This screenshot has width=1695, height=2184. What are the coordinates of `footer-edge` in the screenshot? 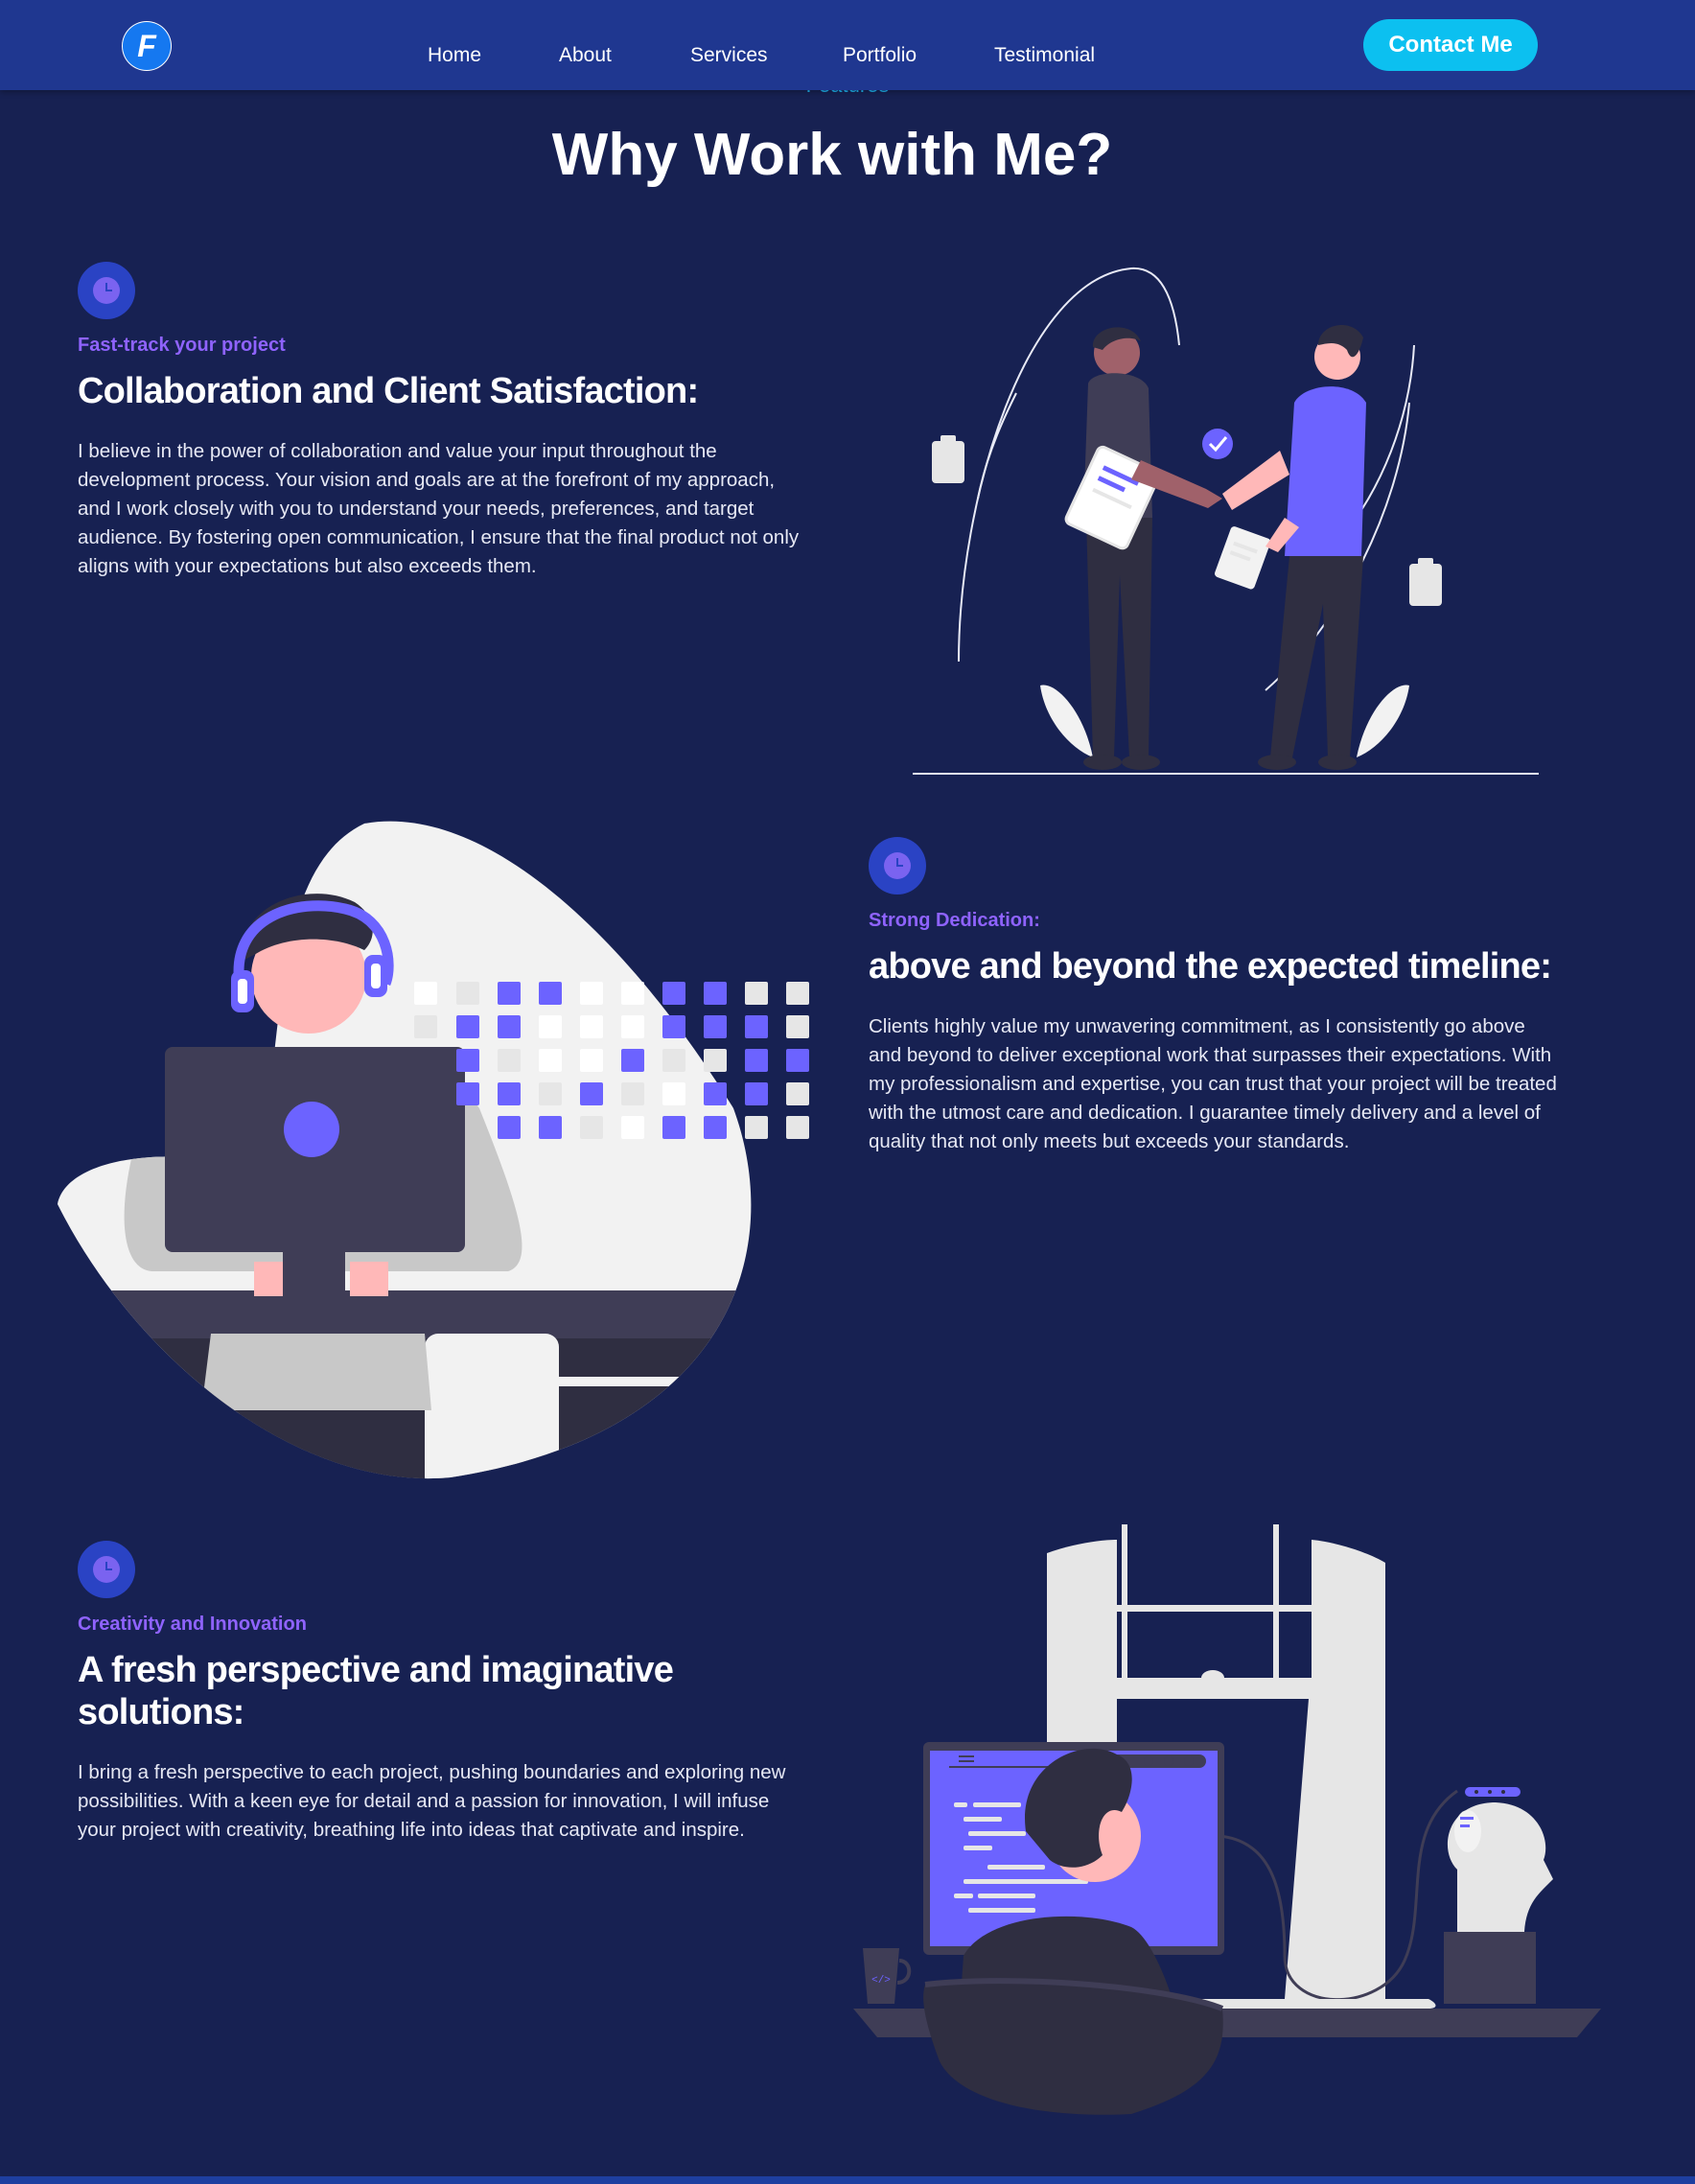 It's located at (848, 2180).